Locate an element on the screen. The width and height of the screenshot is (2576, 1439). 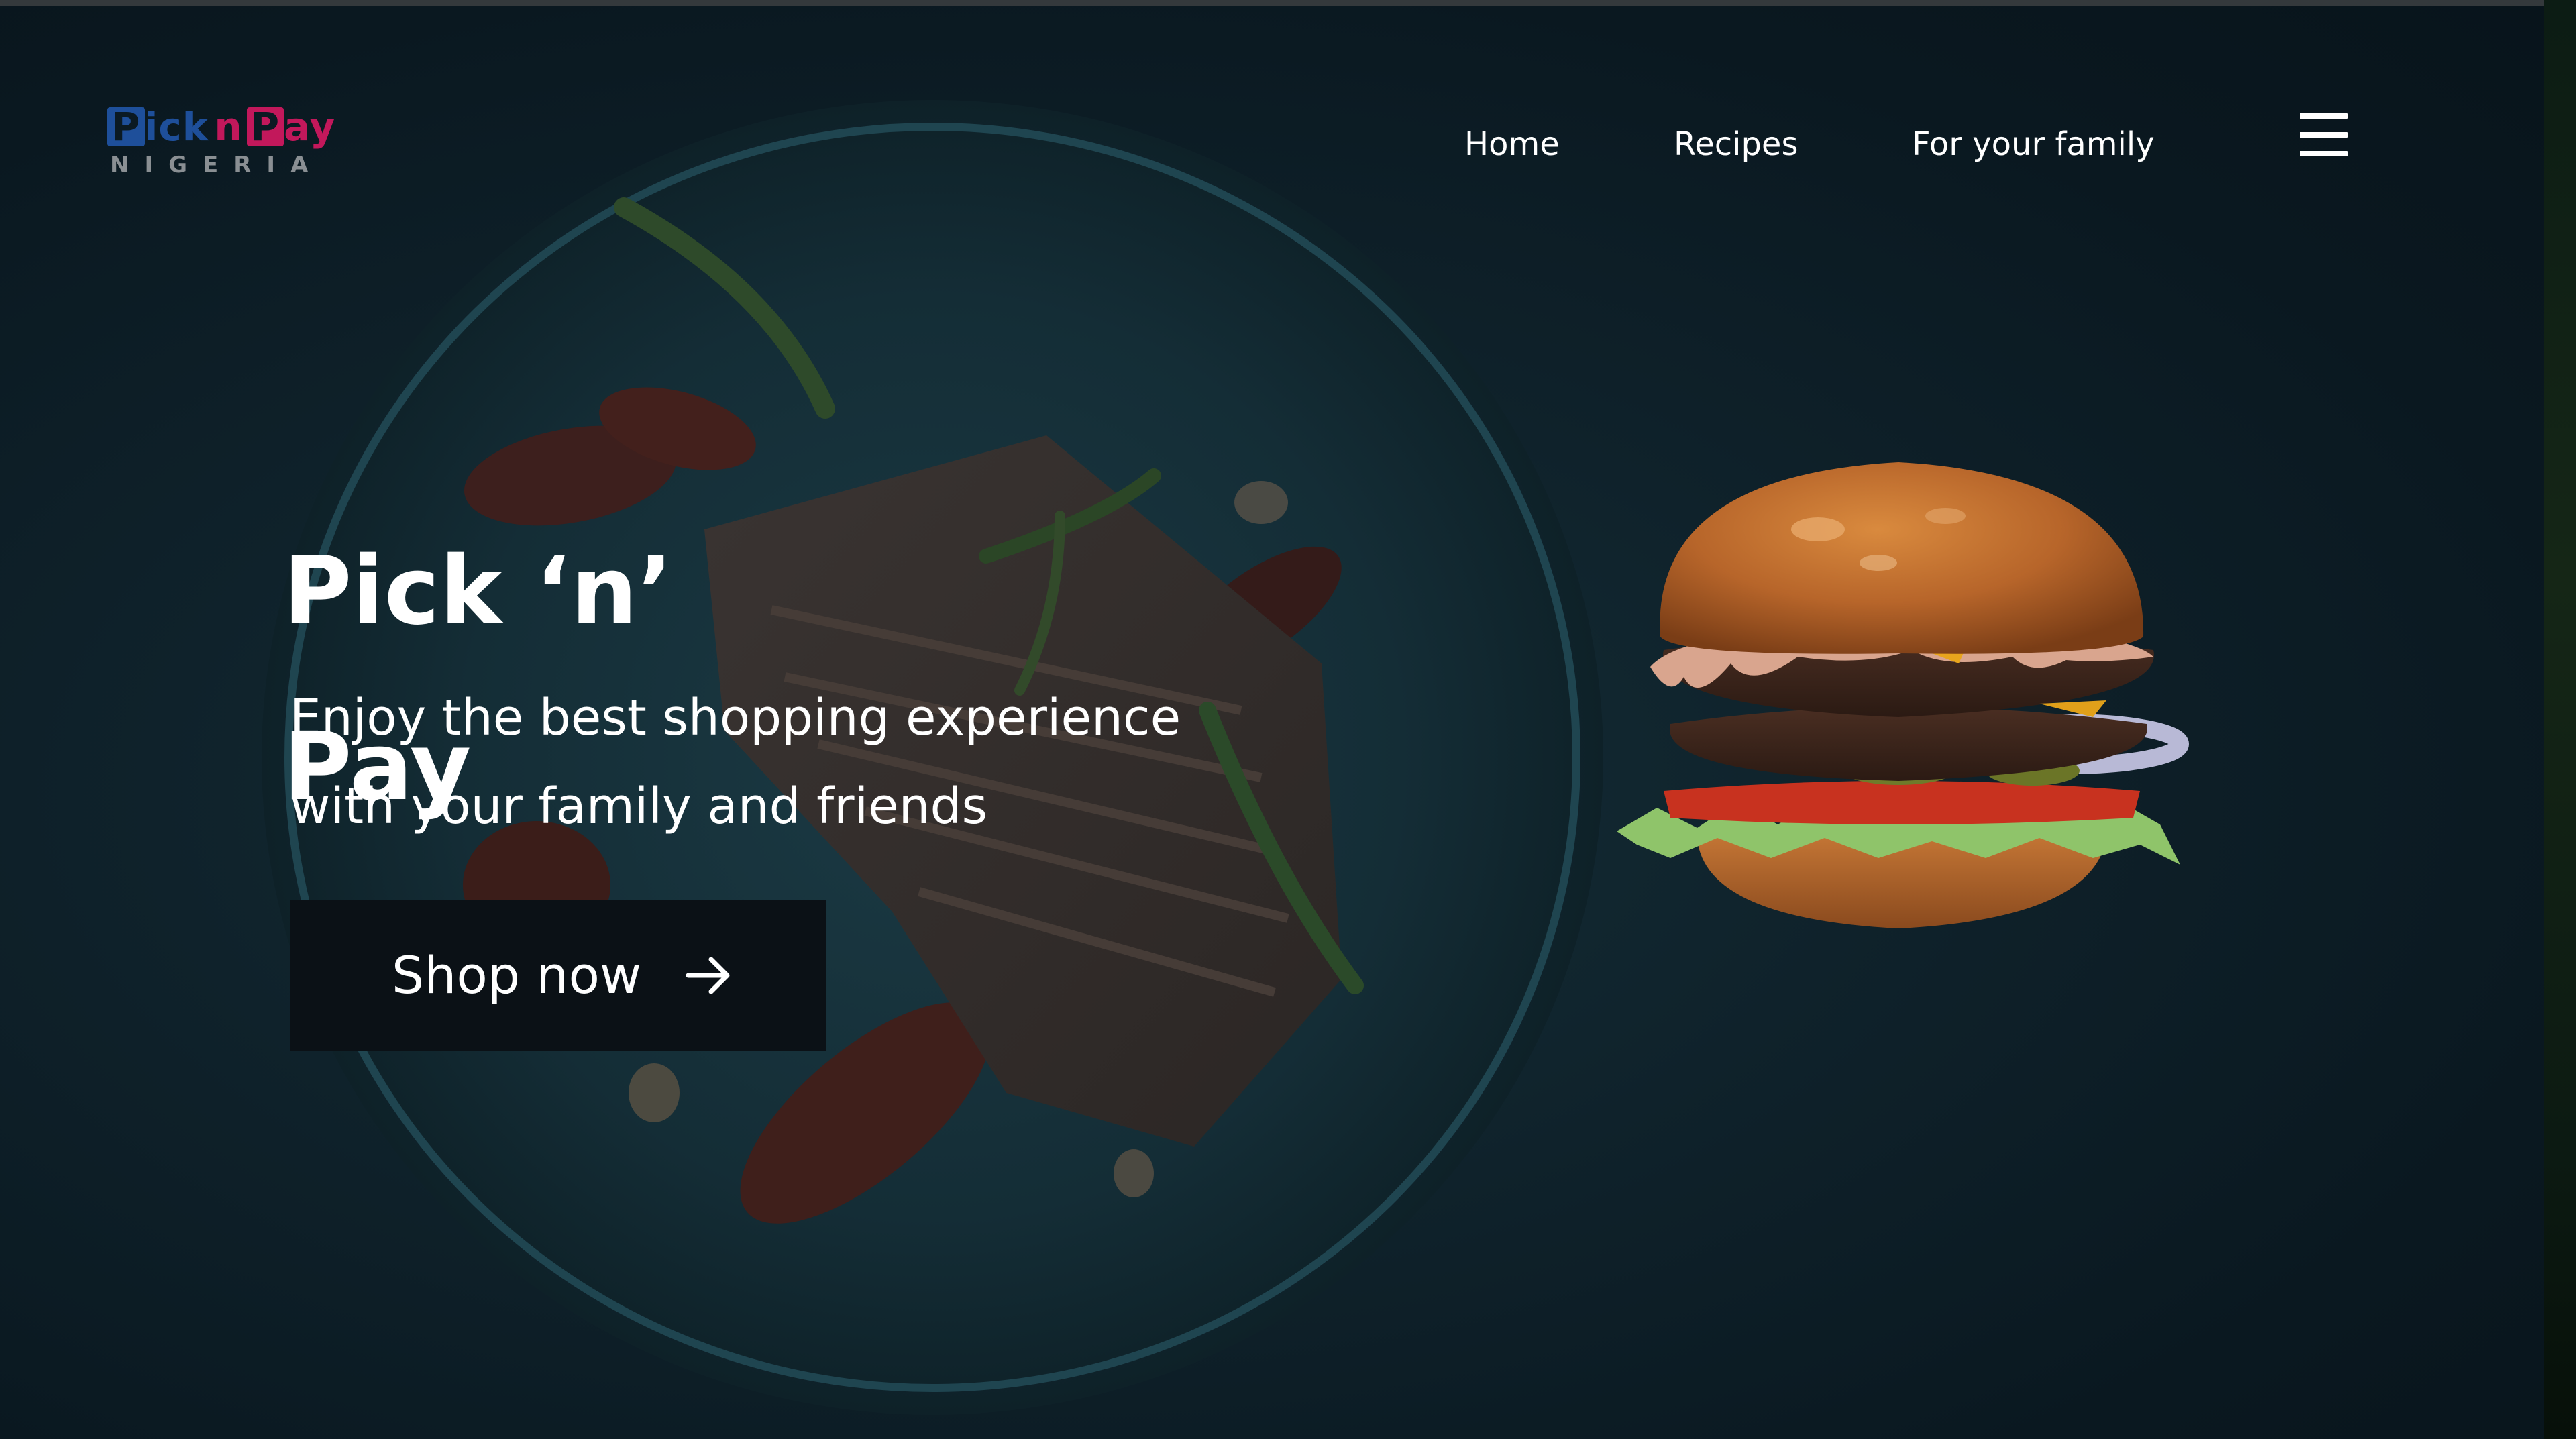
burger-image is located at coordinates (1903, 695).